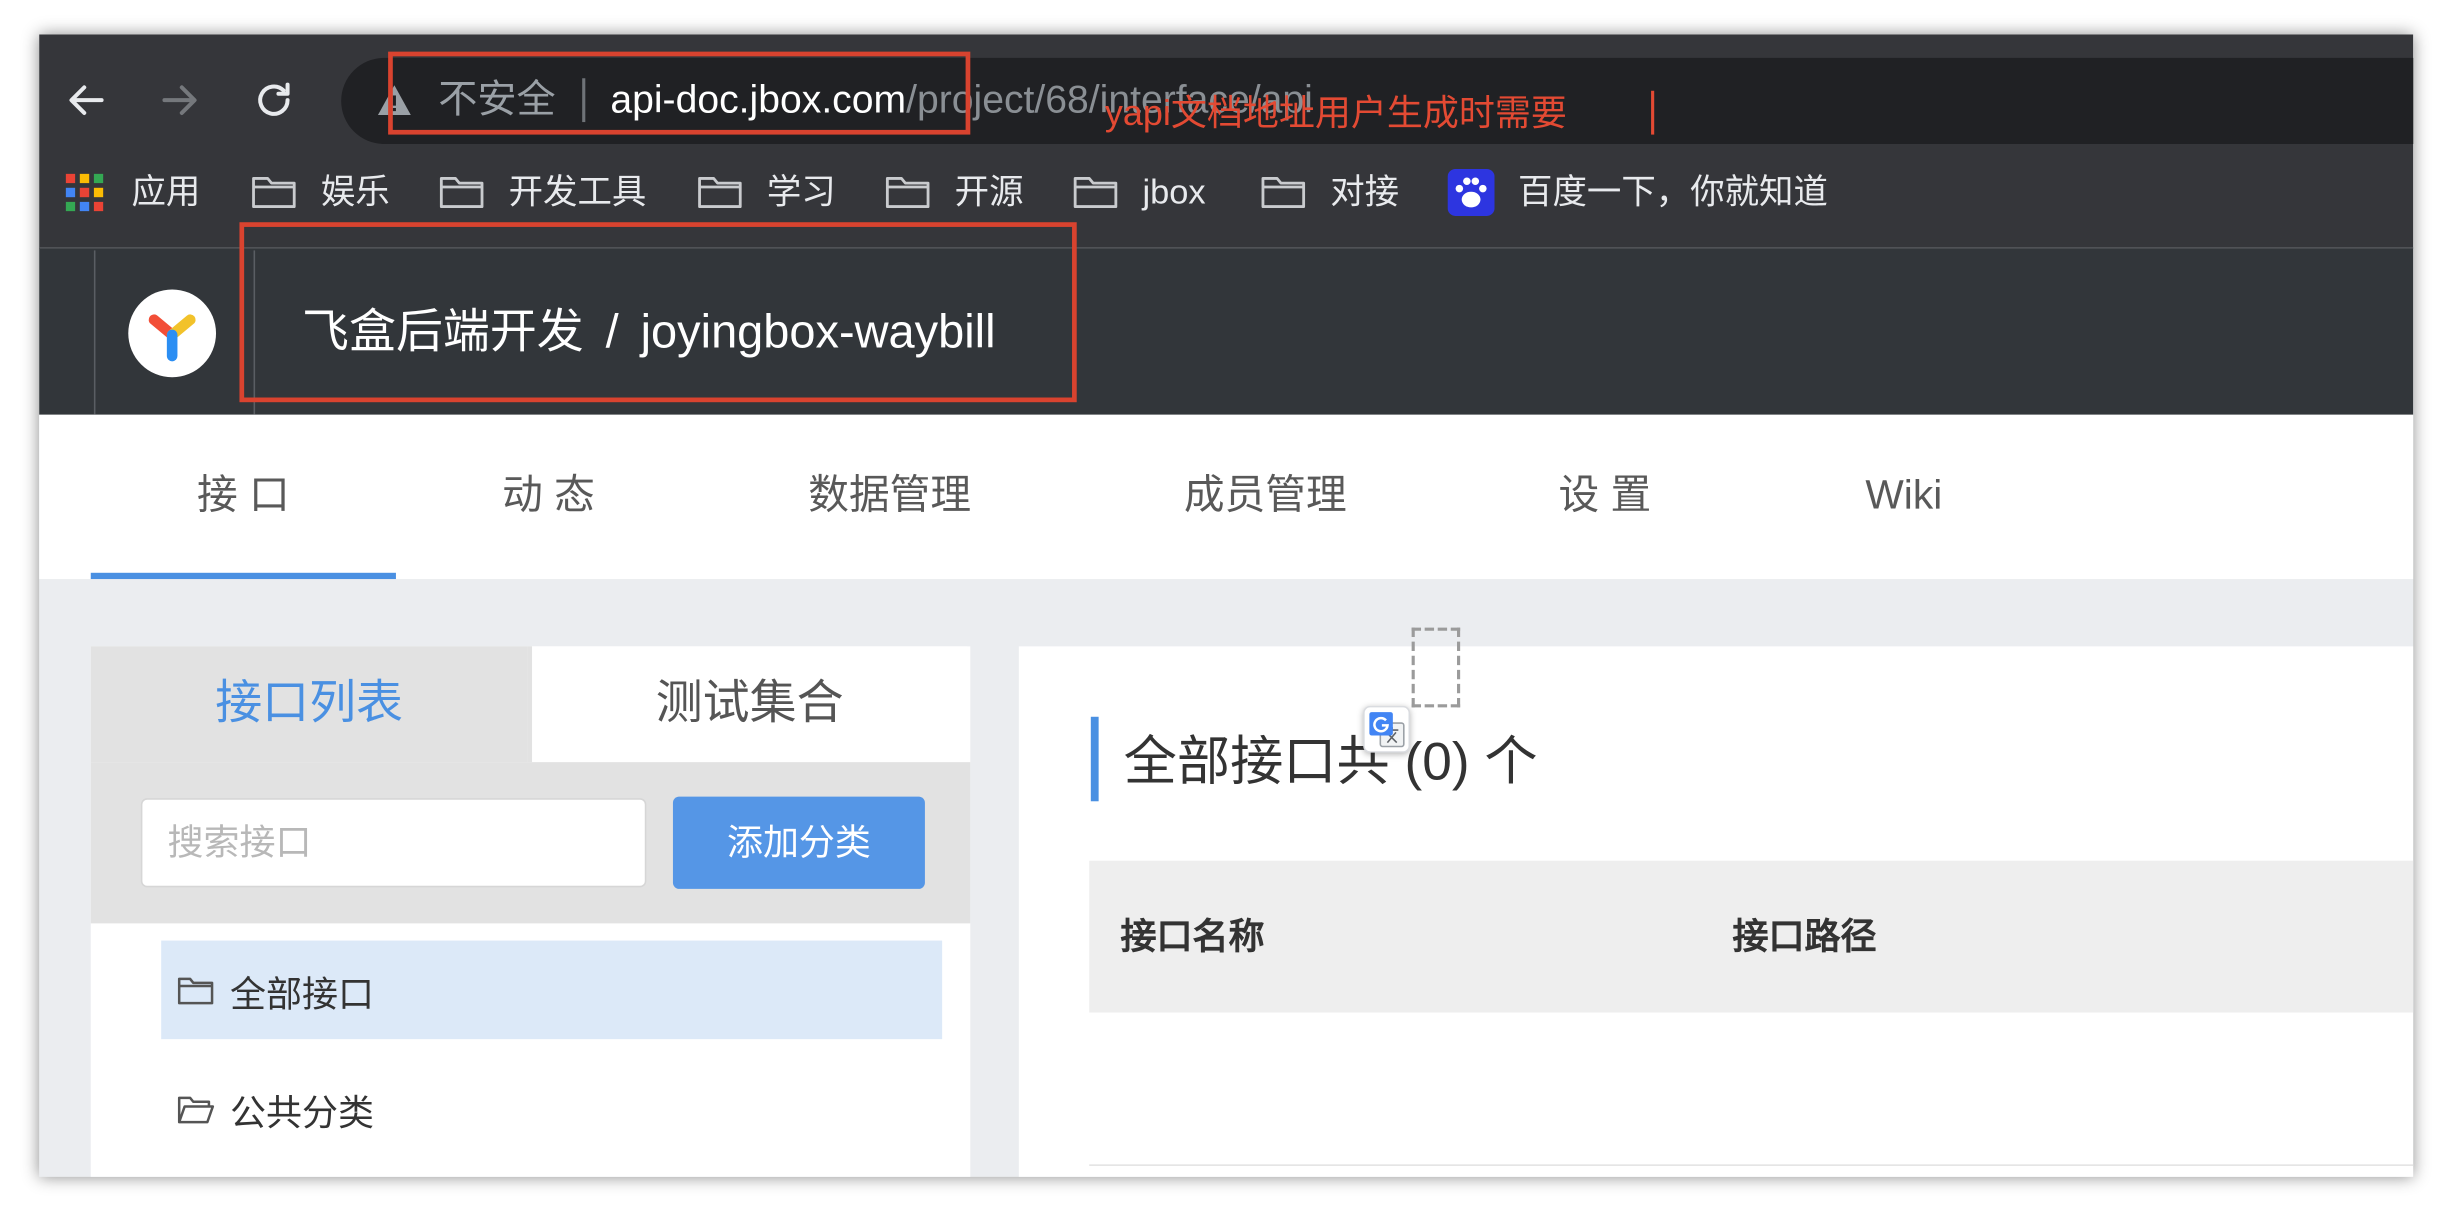 The height and width of the screenshot is (1214, 2454). Describe the element at coordinates (1804, 936) in the screenshot. I see `column-header-path: 接口路径` at that location.